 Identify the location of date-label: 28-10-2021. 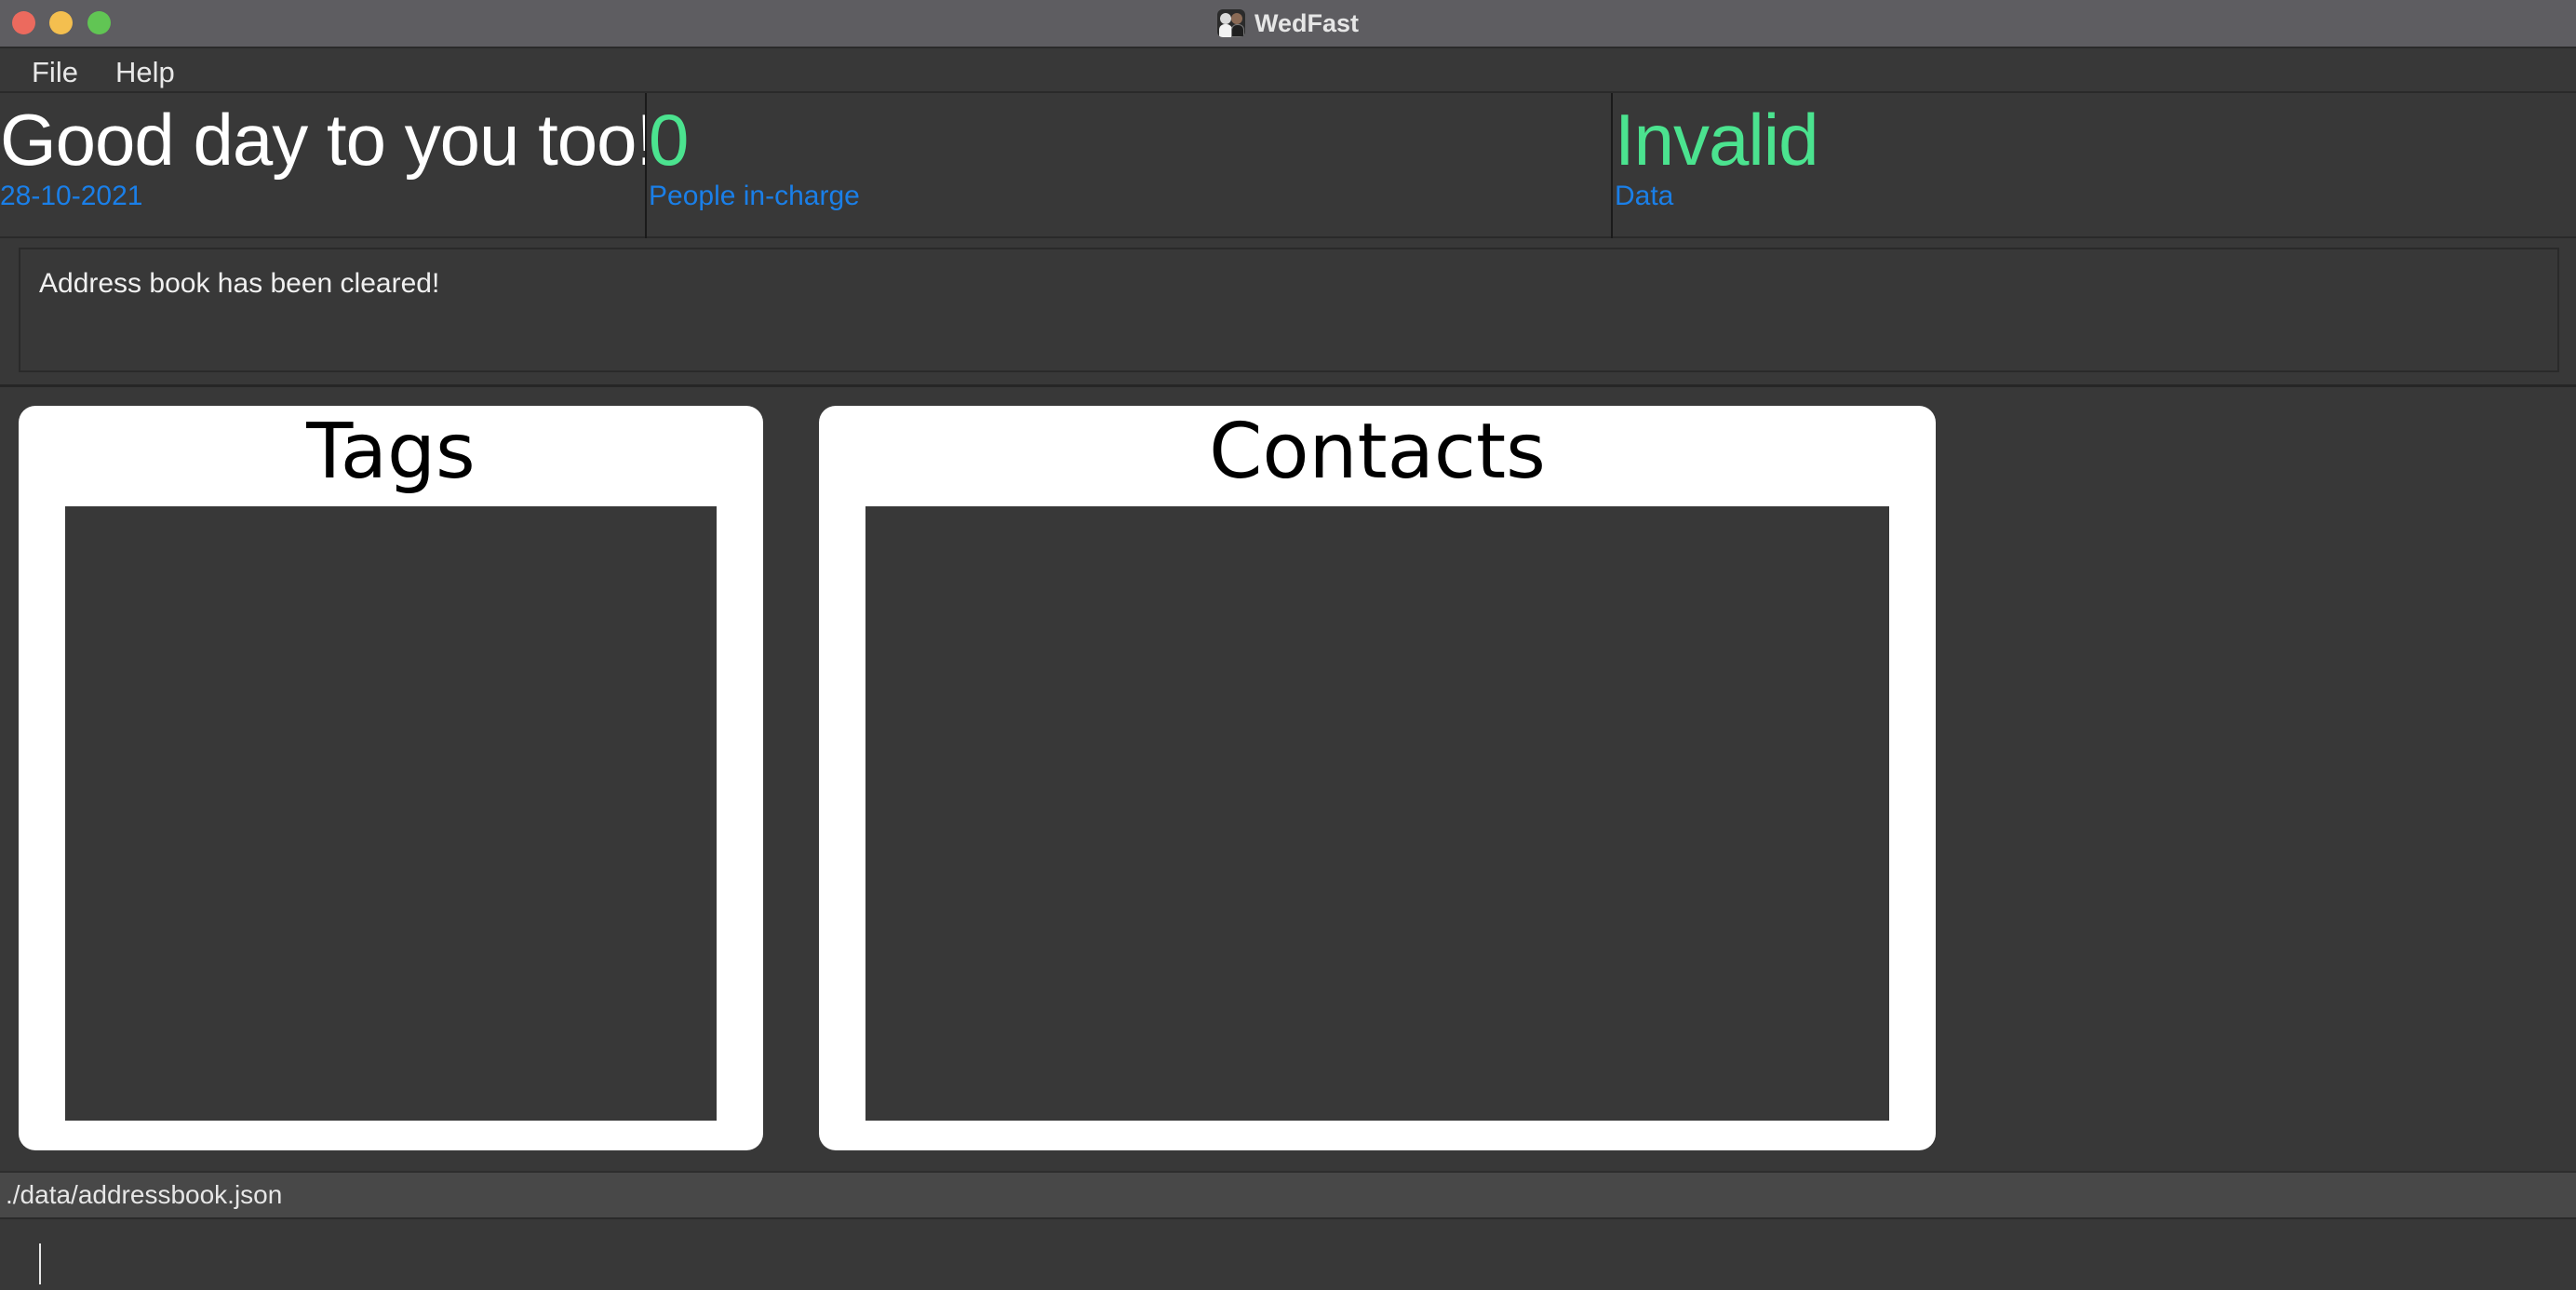
(71, 196).